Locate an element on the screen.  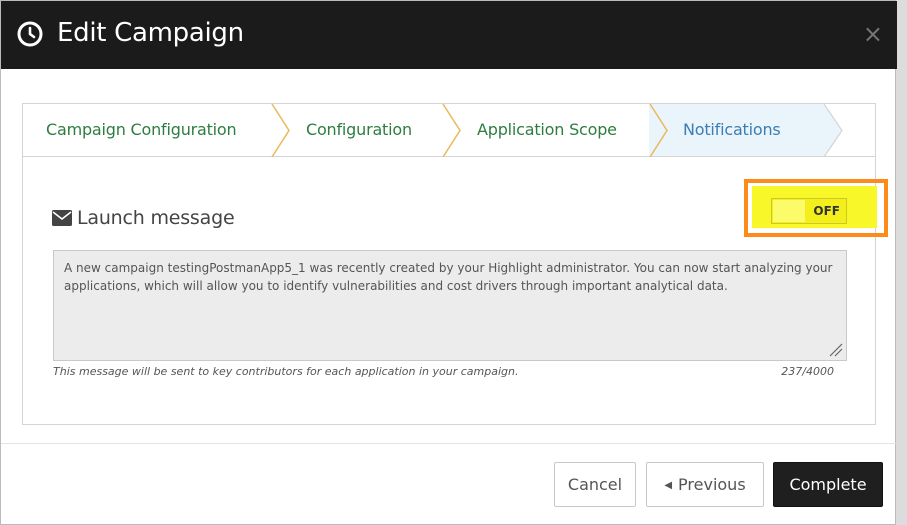
caret-left-icon: ◀ is located at coordinates (668, 485).